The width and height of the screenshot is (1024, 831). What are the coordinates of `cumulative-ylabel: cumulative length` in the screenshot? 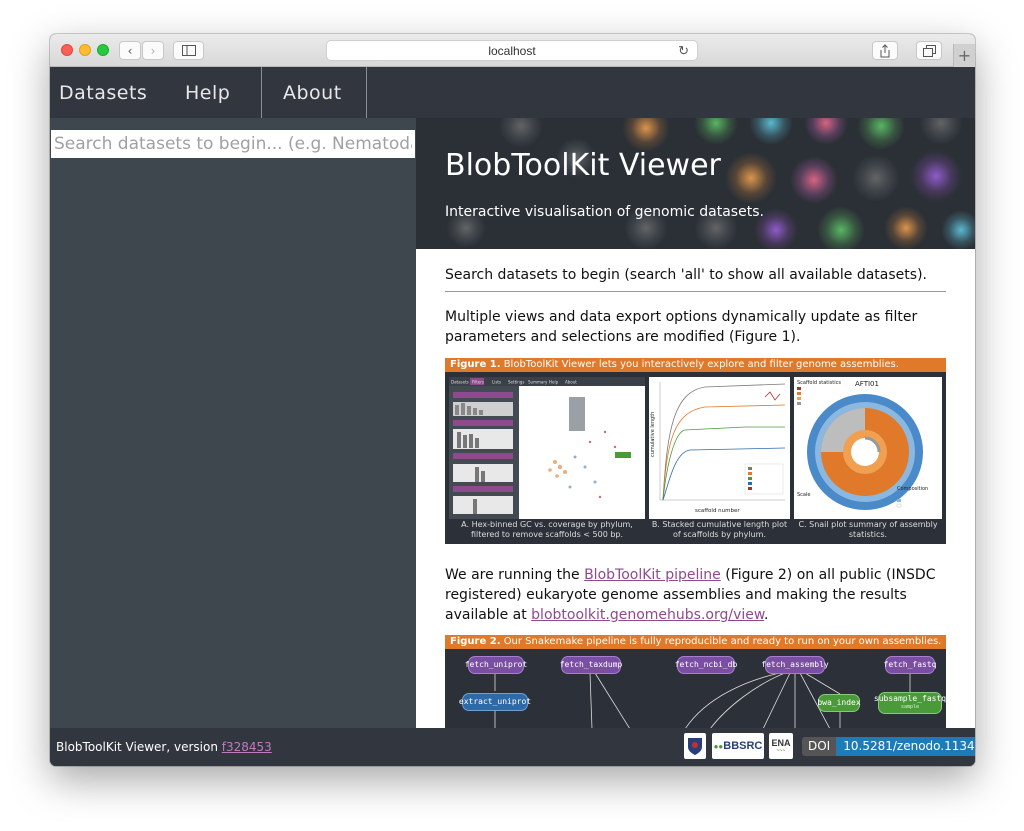 It's located at (653, 434).